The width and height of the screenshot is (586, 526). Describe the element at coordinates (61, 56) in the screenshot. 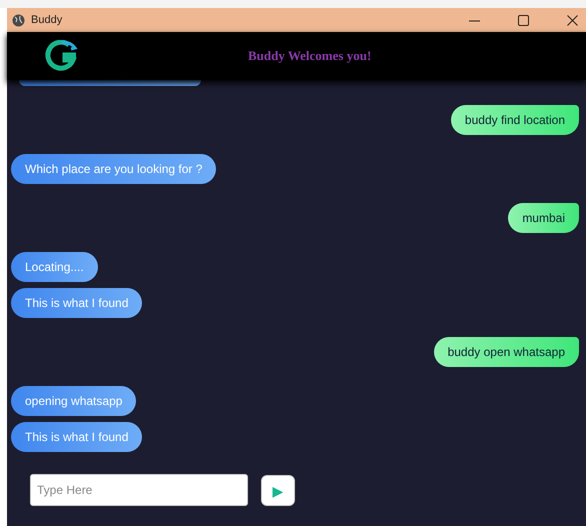

I see `logo-icon` at that location.